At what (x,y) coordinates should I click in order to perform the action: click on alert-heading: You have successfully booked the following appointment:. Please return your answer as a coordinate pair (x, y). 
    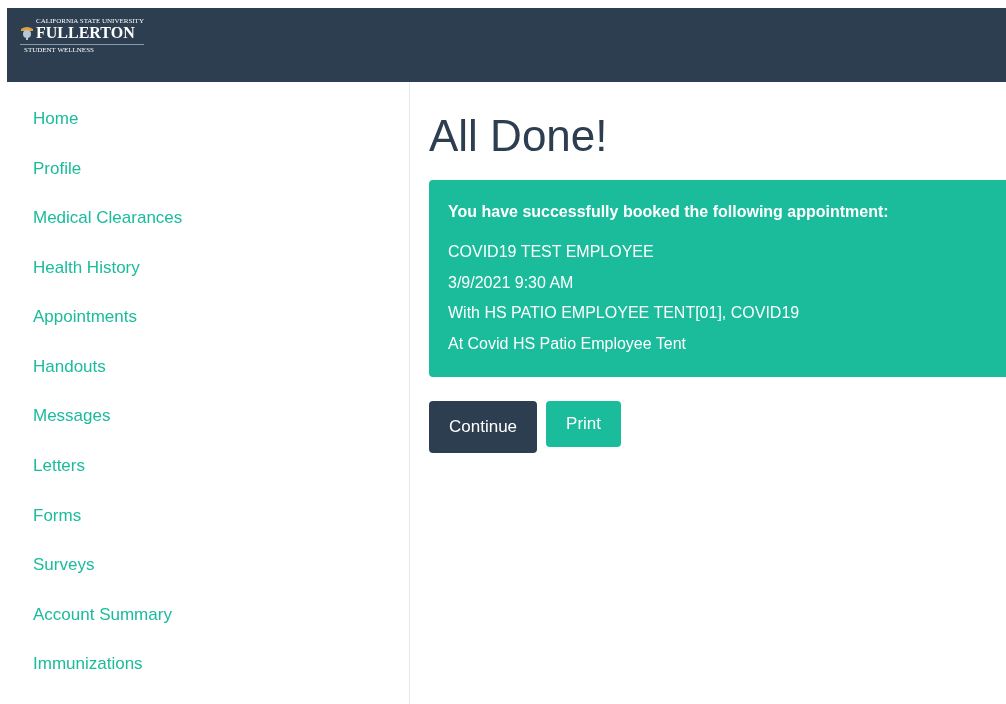
    Looking at the image, I should click on (669, 212).